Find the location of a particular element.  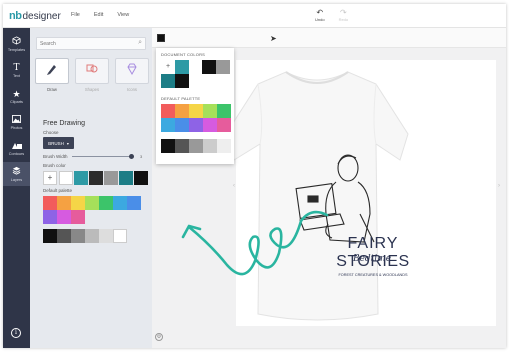

redo-button: ↷ Redo is located at coordinates (344, 15).